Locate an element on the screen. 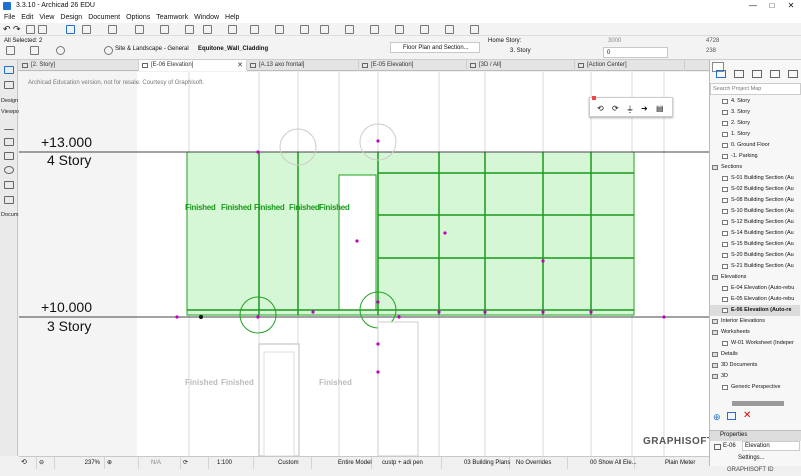 Image resolution: width=801 pixels, height=476 pixels. delete-icon: ✕ is located at coordinates (747, 415).